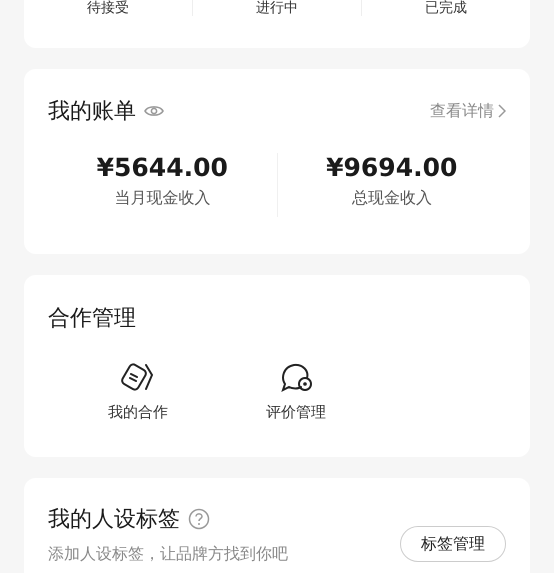 The width and height of the screenshot is (554, 573). Describe the element at coordinates (92, 319) in the screenshot. I see `section-title: 合作管理` at that location.